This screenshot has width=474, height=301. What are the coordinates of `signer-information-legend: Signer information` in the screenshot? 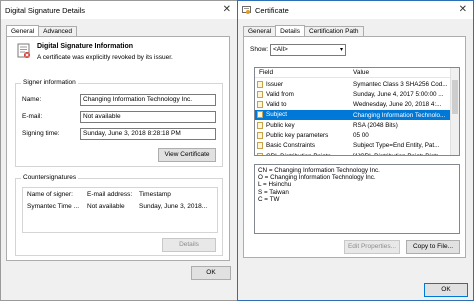 It's located at (49, 82).